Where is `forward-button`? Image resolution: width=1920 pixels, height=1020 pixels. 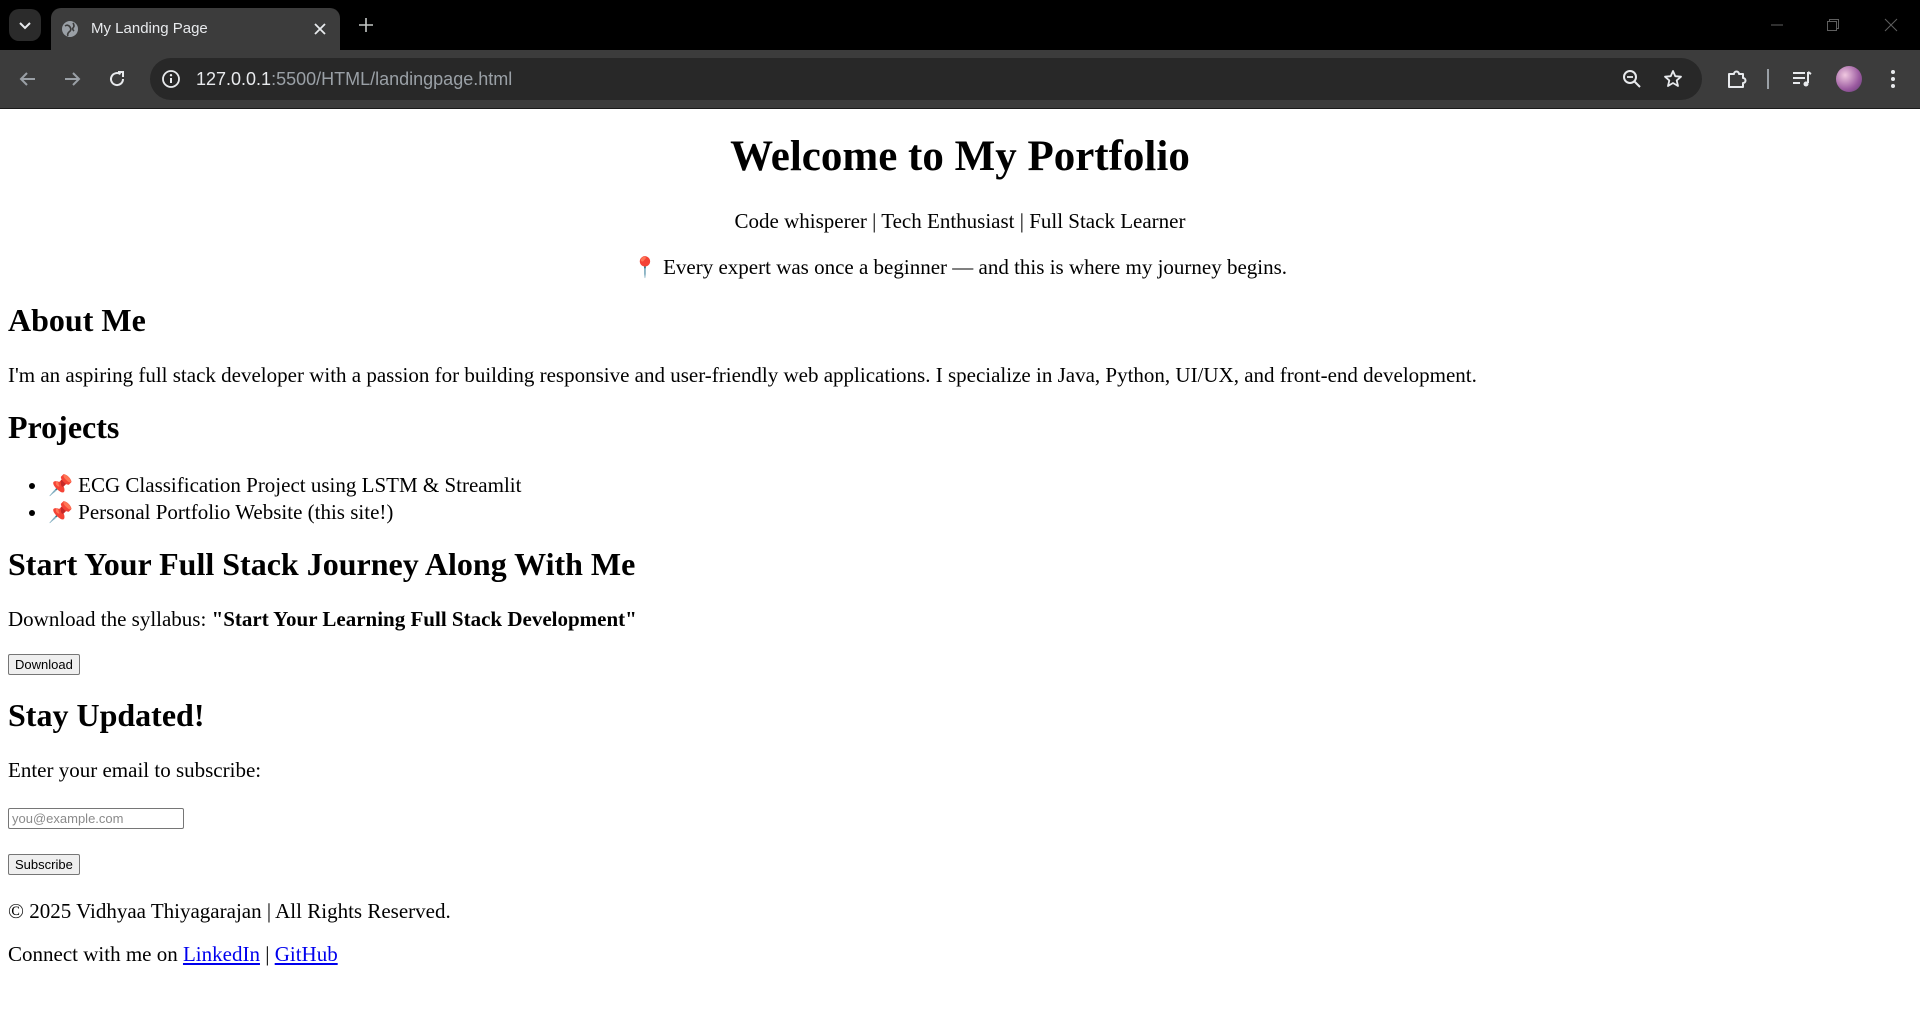 forward-button is located at coordinates (72, 79).